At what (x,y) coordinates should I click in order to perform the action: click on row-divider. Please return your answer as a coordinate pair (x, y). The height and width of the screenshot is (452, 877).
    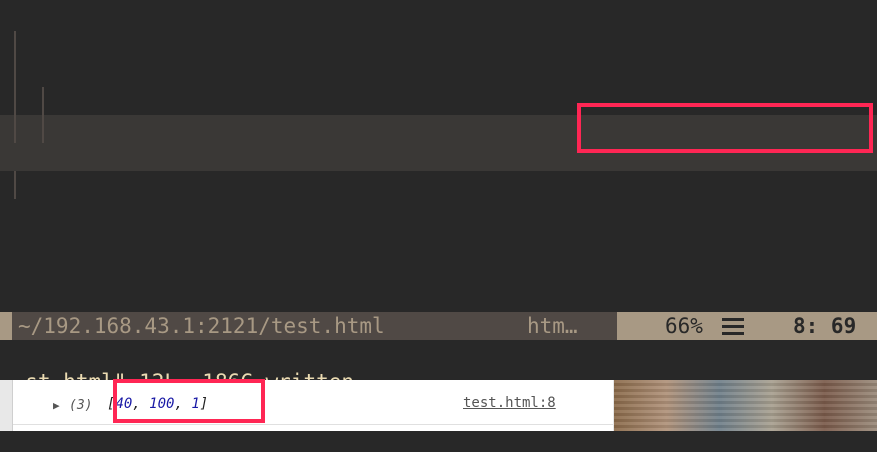
    Looking at the image, I should click on (313, 424).